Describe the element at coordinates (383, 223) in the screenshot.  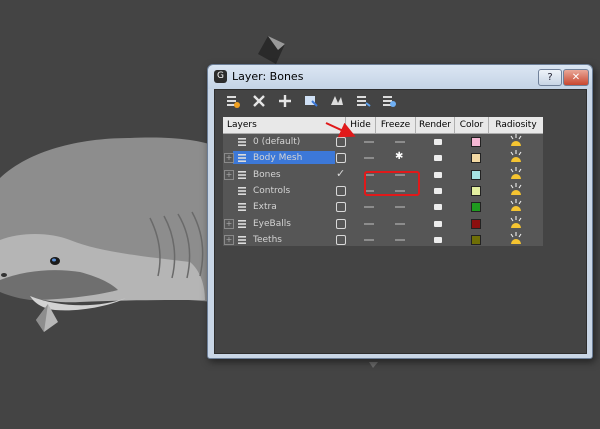
I see `layer-row: + EyeBalls` at that location.